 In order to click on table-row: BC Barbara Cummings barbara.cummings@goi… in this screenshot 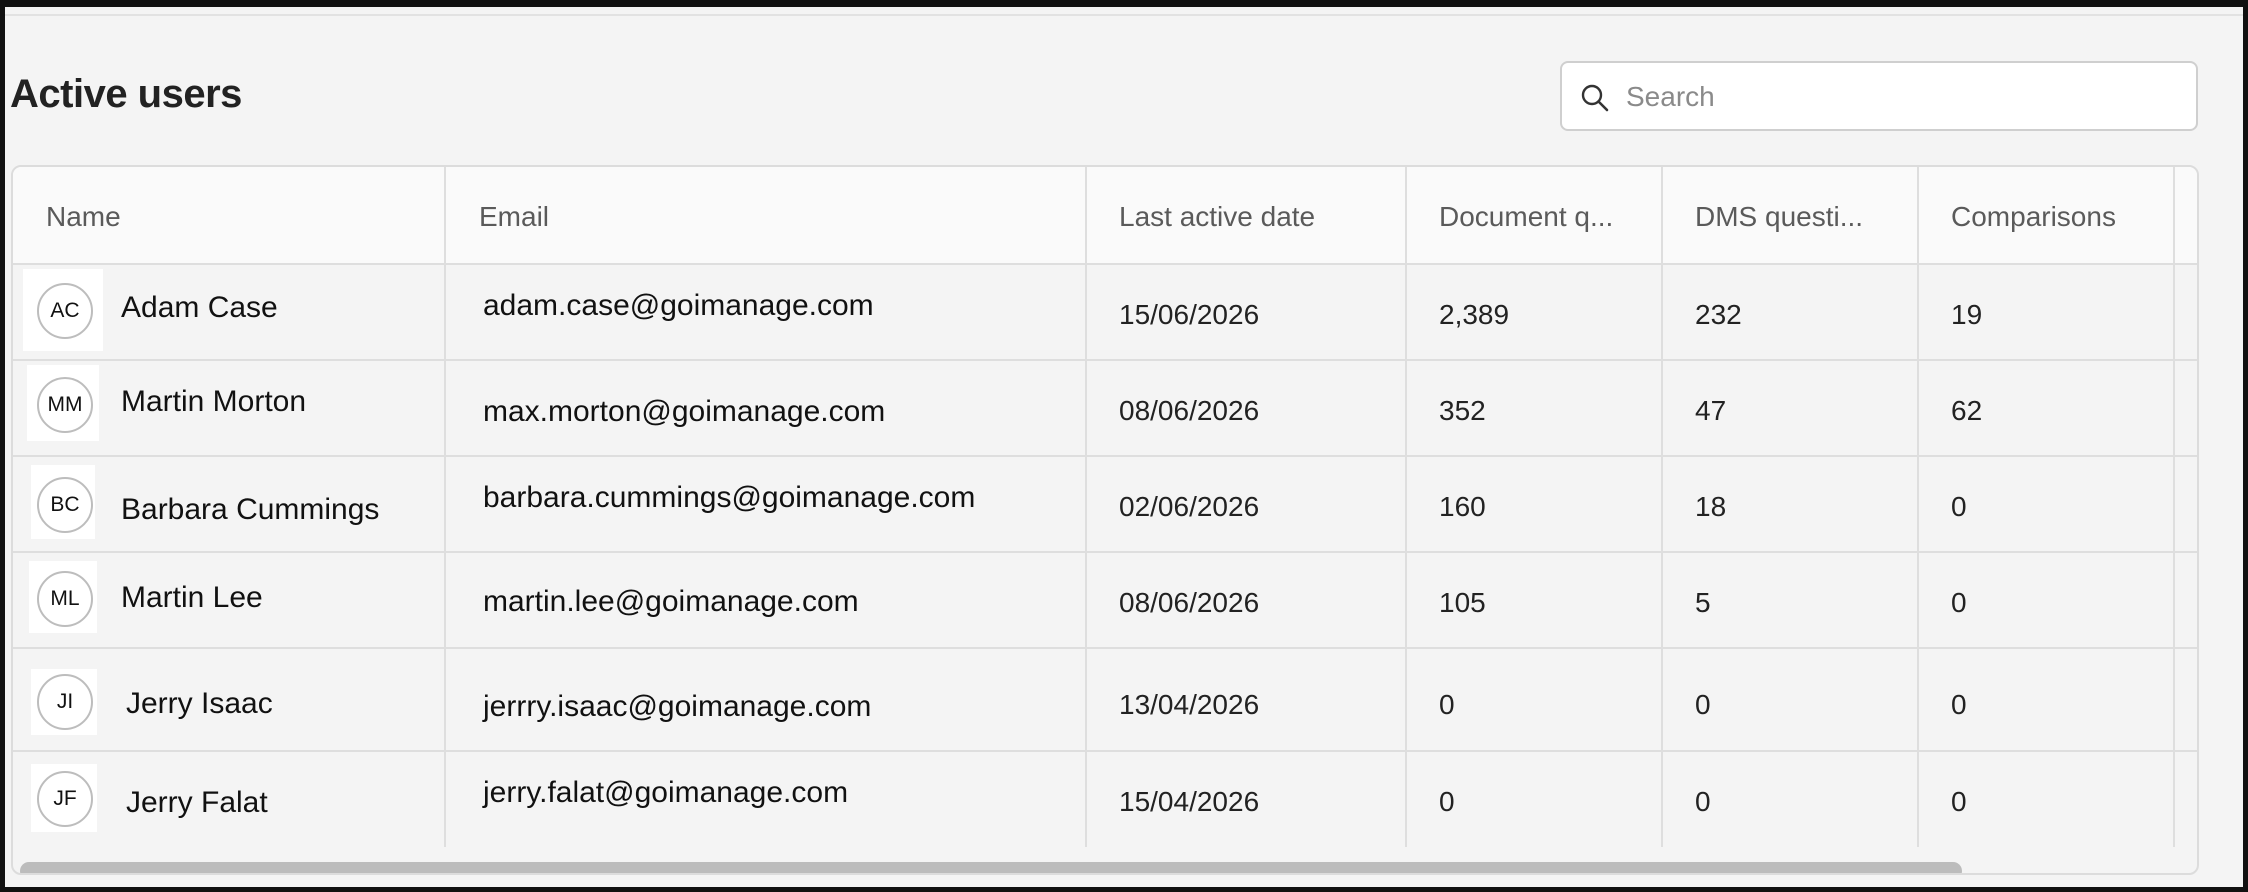, I will do `click(1105, 504)`.